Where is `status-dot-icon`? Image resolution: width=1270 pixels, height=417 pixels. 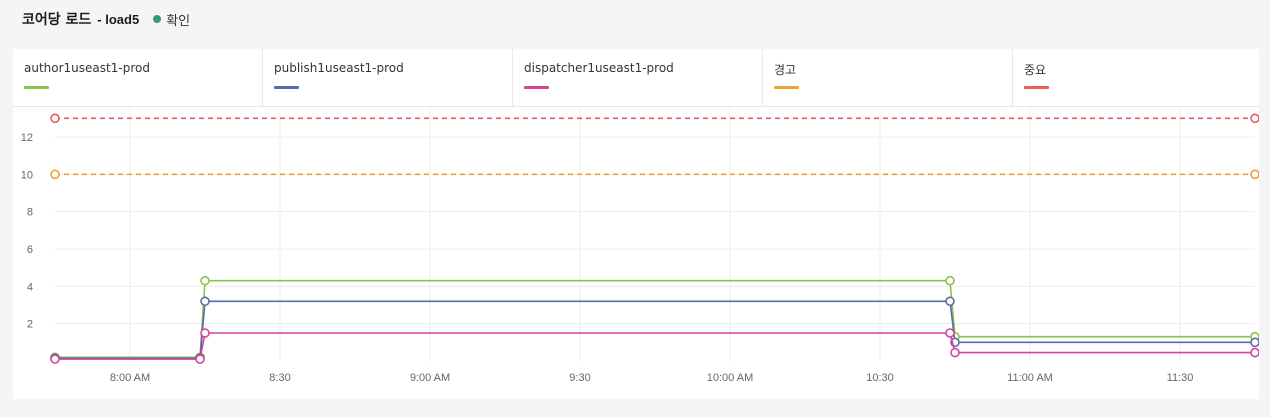 status-dot-icon is located at coordinates (157, 19).